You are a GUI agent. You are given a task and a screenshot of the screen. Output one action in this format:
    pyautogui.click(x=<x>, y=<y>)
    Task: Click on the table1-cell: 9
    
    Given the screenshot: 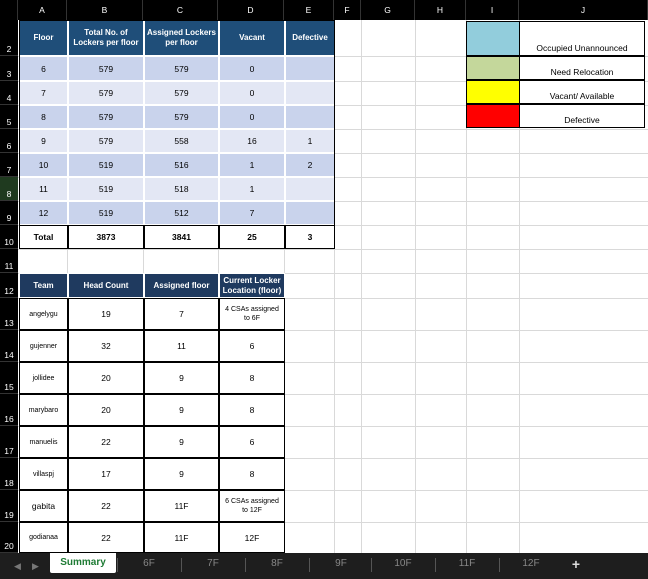 What is the action you would take?
    pyautogui.click(x=43, y=141)
    